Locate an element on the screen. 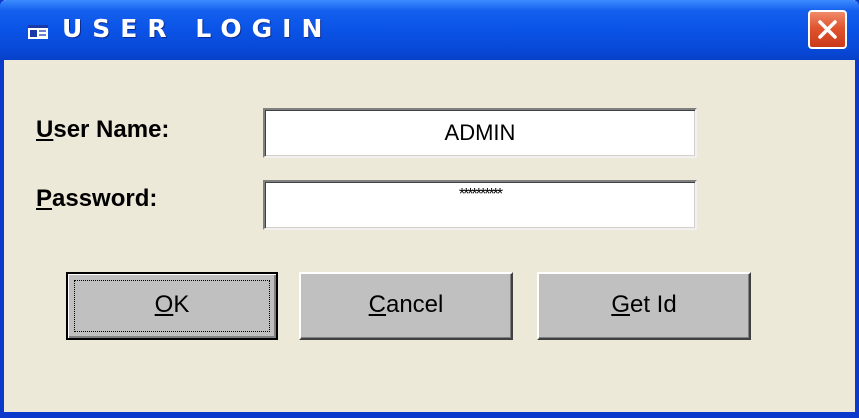 The height and width of the screenshot is (418, 859). close-icon is located at coordinates (827, 29).